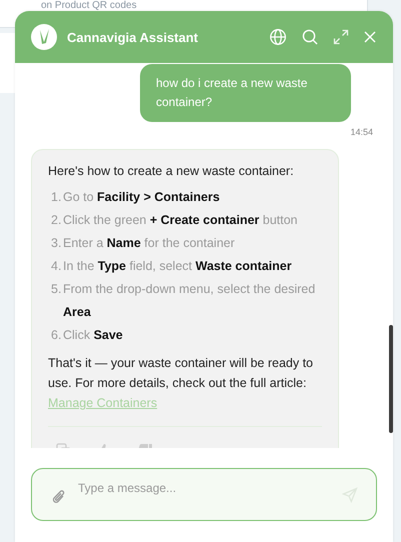  I want to click on step-number: 5., so click(56, 289).